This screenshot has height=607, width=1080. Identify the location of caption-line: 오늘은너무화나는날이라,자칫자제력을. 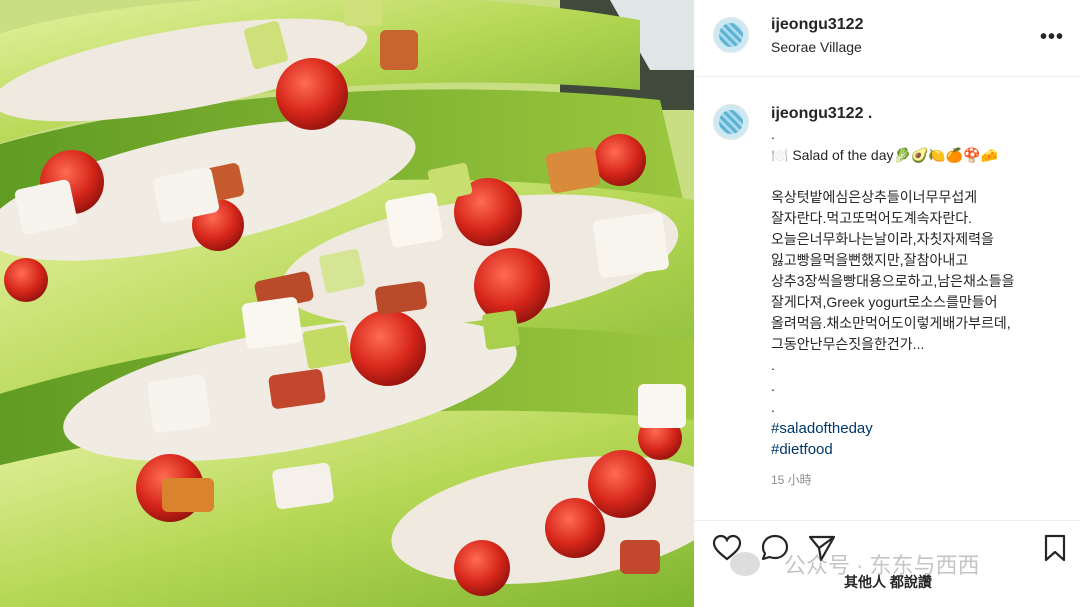
(882, 239).